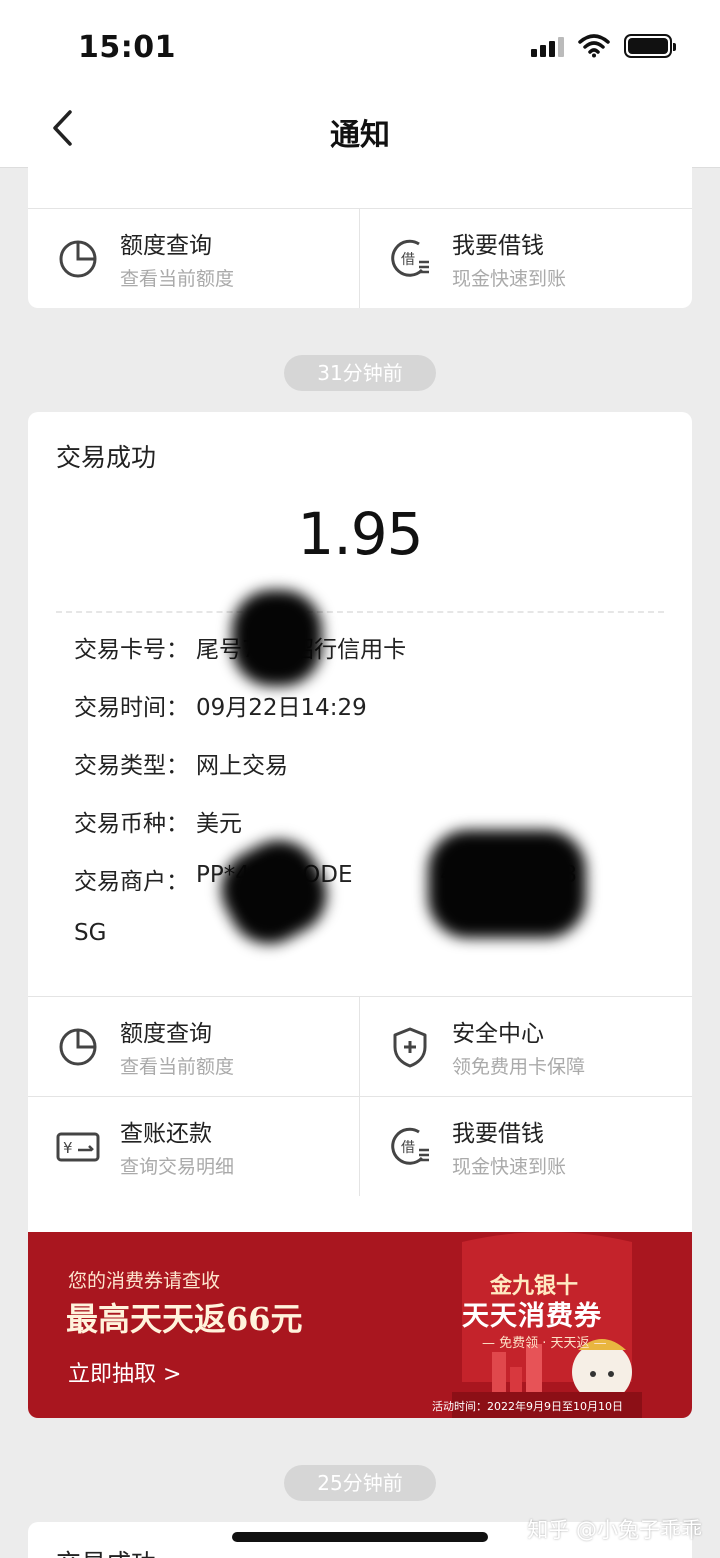 The height and width of the screenshot is (1558, 720). I want to click on status-time: 15:01, so click(127, 47).